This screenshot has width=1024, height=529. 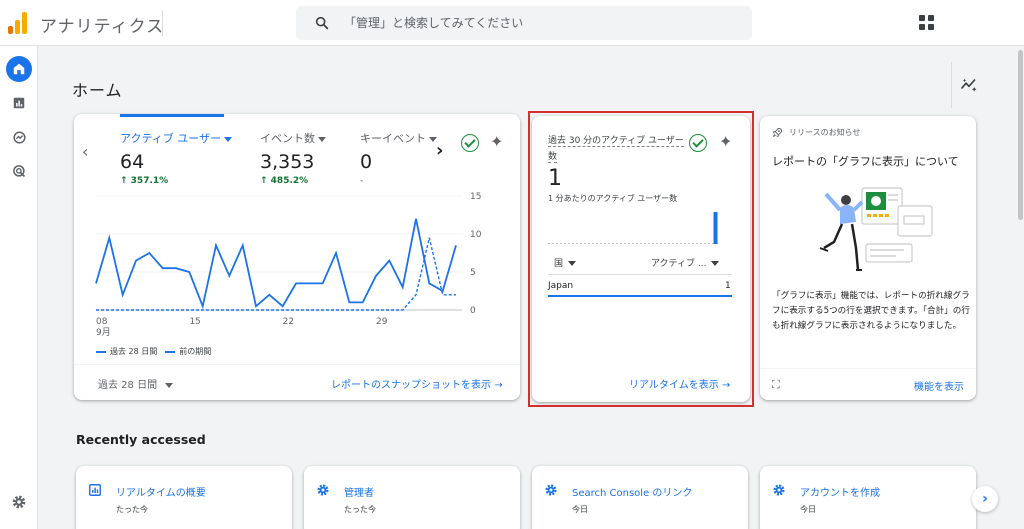 I want to click on recent-item-name: 管理者, so click(x=359, y=493).